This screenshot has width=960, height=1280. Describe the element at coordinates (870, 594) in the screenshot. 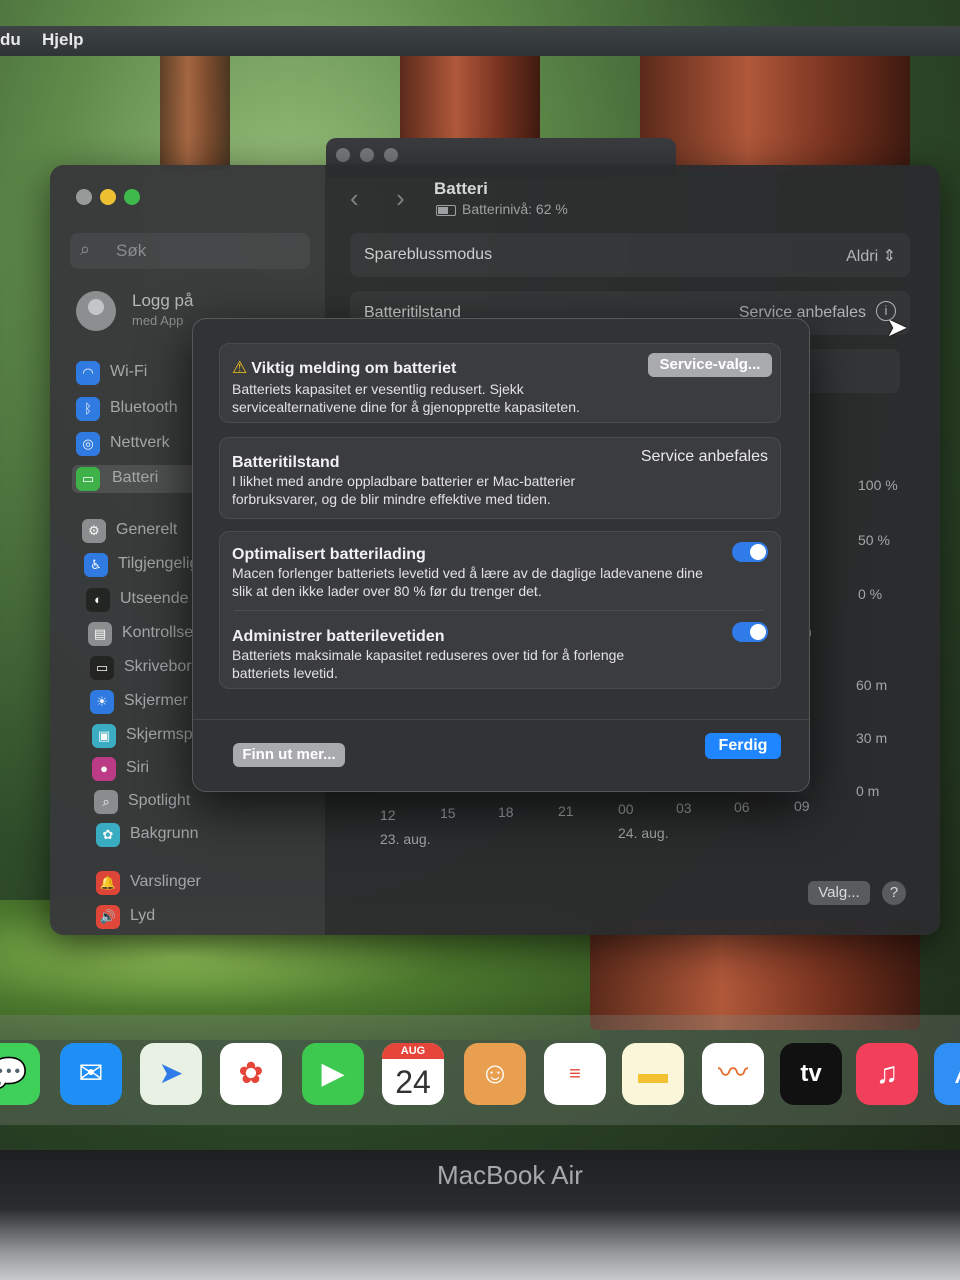

I see `axis-tick-label: 0 %` at that location.